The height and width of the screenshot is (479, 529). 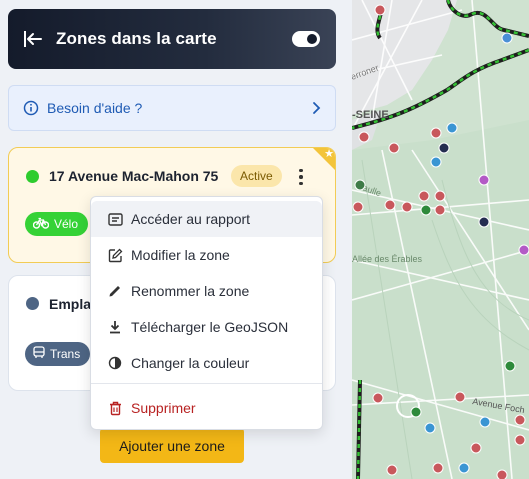 What do you see at coordinates (39, 354) in the screenshot?
I see `bus-icon` at bounding box center [39, 354].